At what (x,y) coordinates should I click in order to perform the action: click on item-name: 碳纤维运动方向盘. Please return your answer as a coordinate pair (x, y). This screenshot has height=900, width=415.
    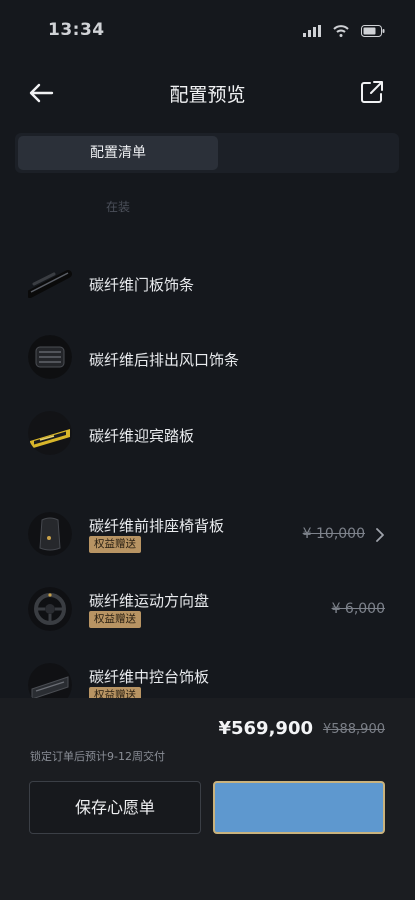
    Looking at the image, I should click on (149, 601).